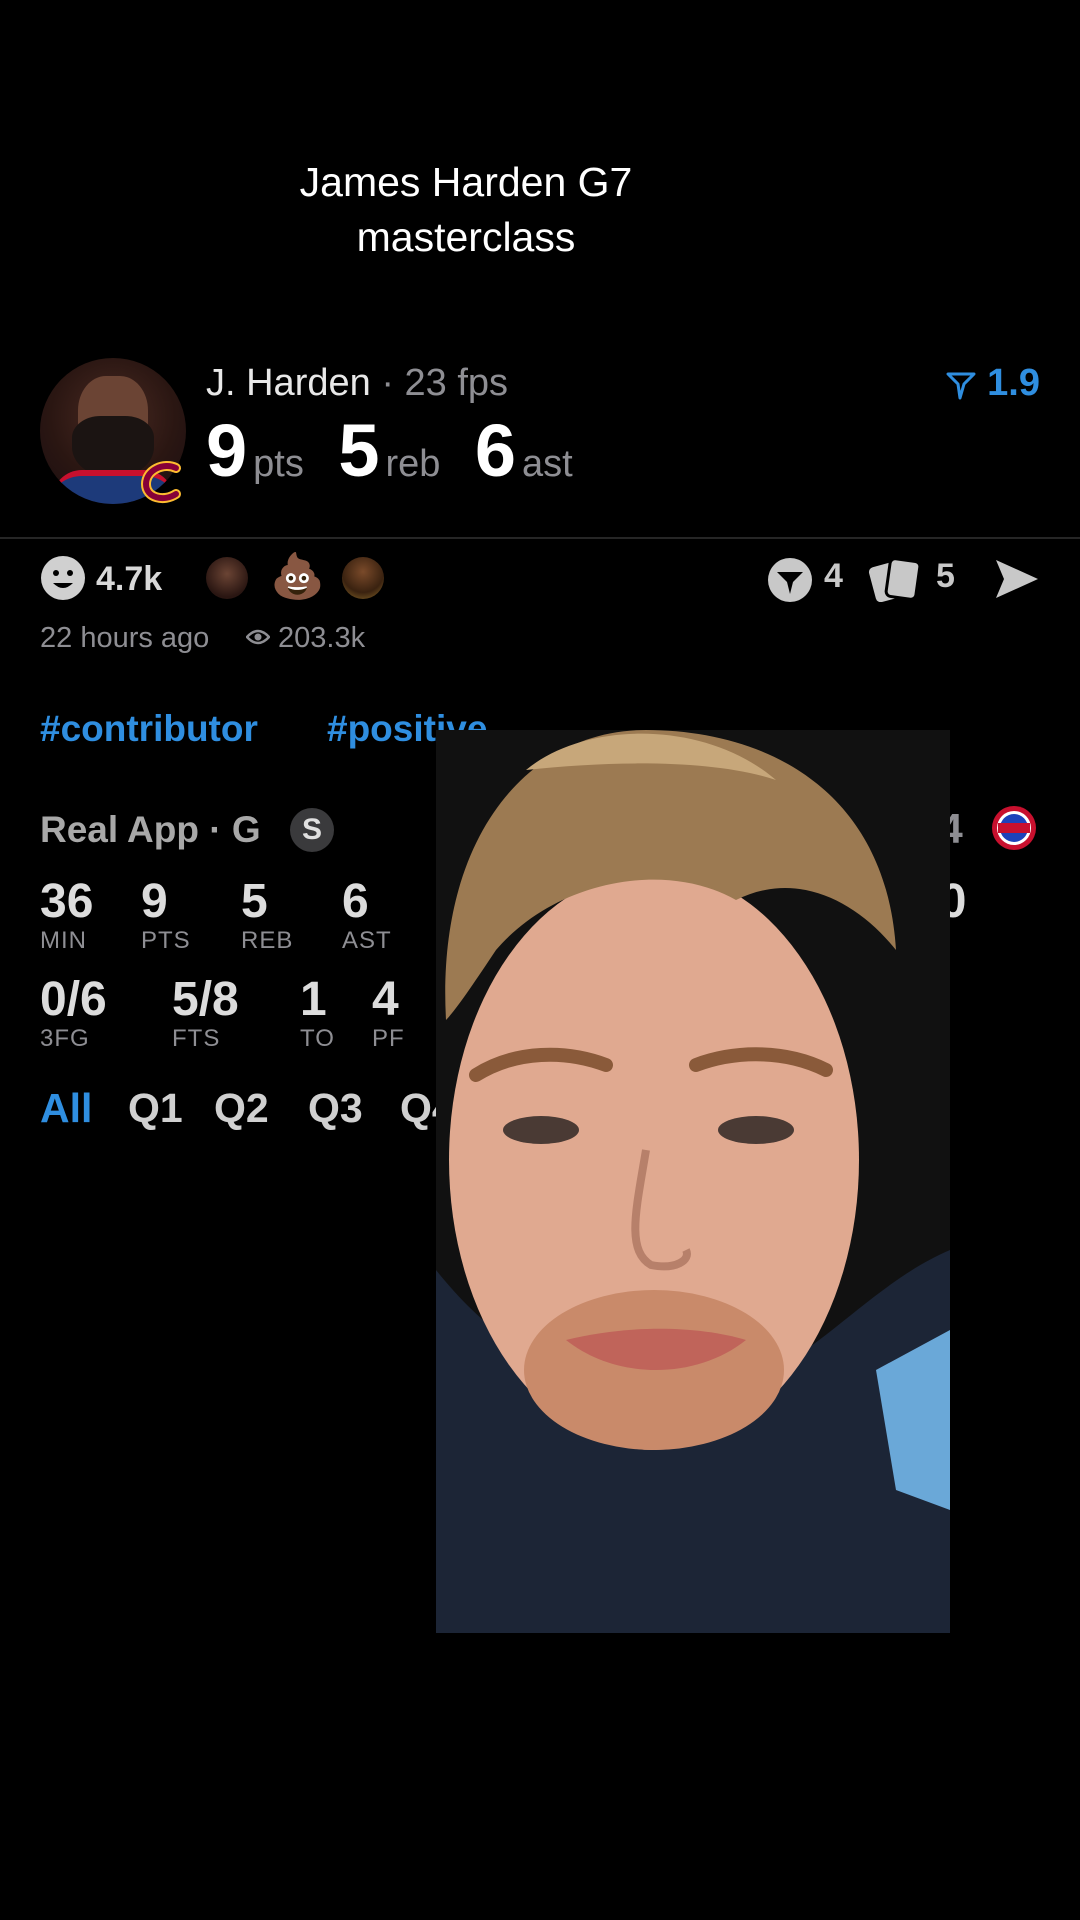 The height and width of the screenshot is (1920, 1080). I want to click on ast-unit: ast, so click(547, 464).